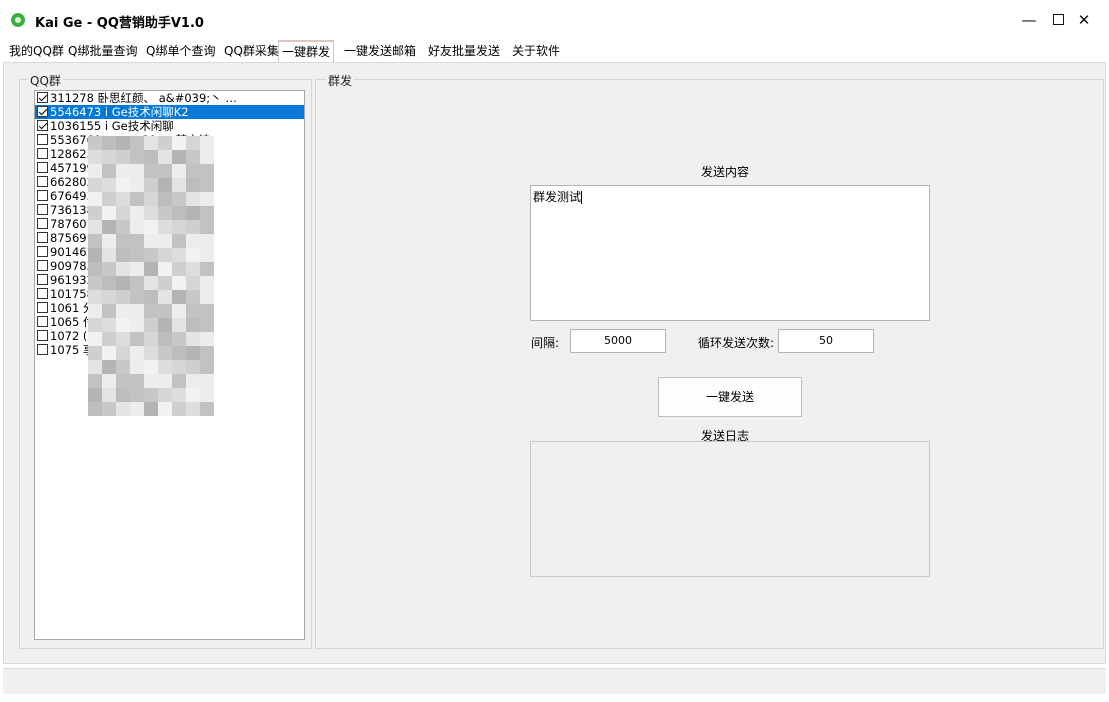 Image resolution: width=1109 pixels, height=702 pixels. Describe the element at coordinates (725, 172) in the screenshot. I see `send-content-label: 发送内容` at that location.